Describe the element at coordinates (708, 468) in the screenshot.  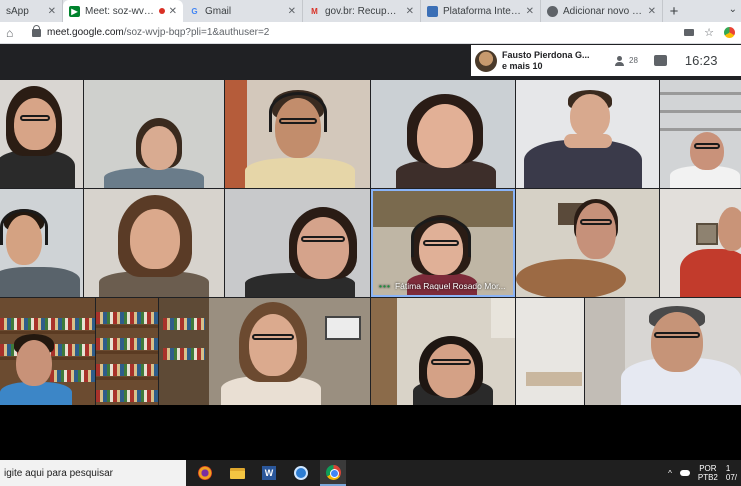
I see `lang-line1: POR` at that location.